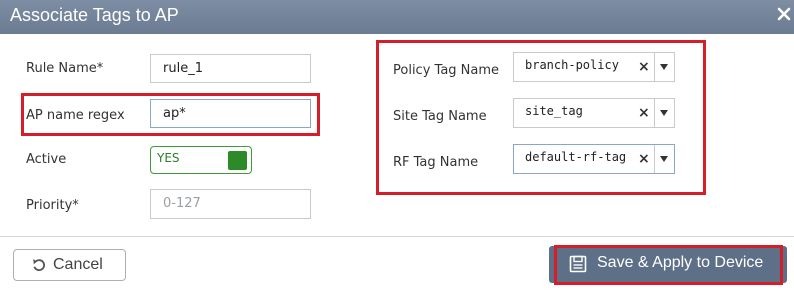 This screenshot has width=794, height=291. Describe the element at coordinates (668, 265) in the screenshot. I see `highlight-save-button` at that location.